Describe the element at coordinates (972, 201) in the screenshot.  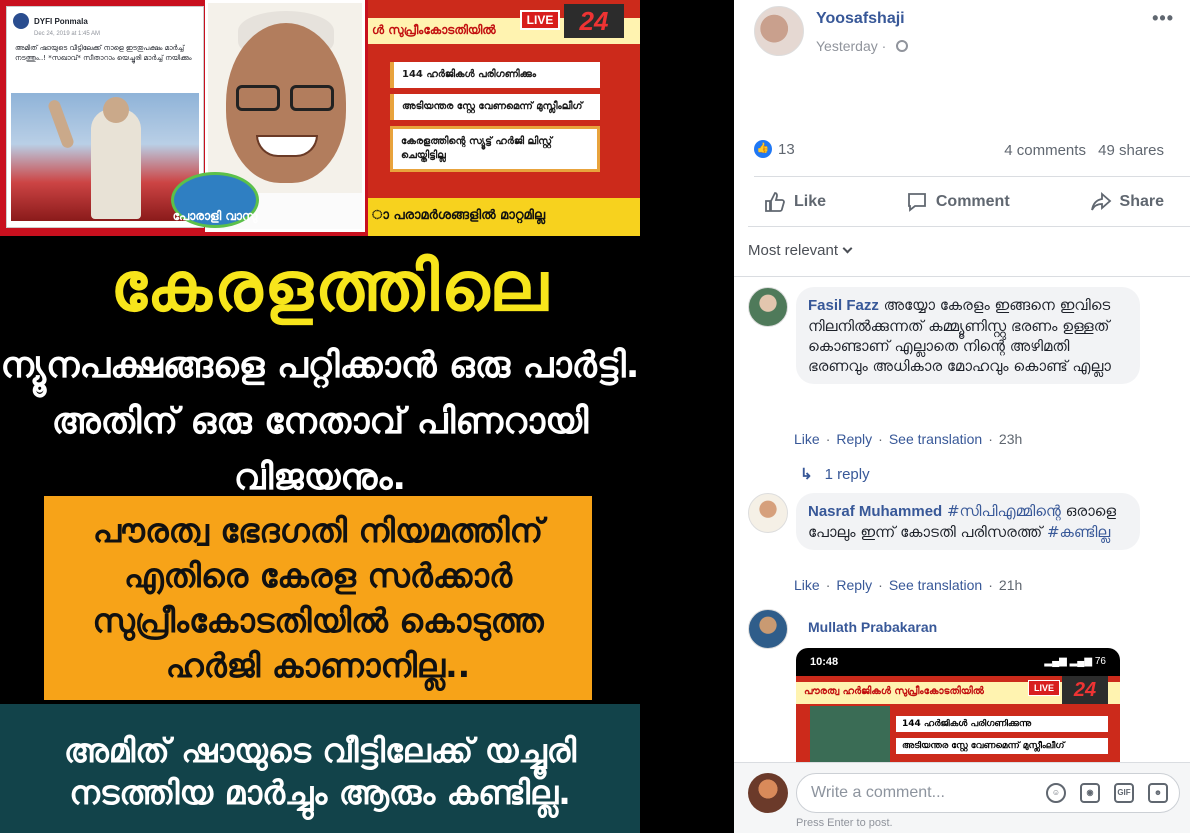
I see `comment-label: Comment` at that location.